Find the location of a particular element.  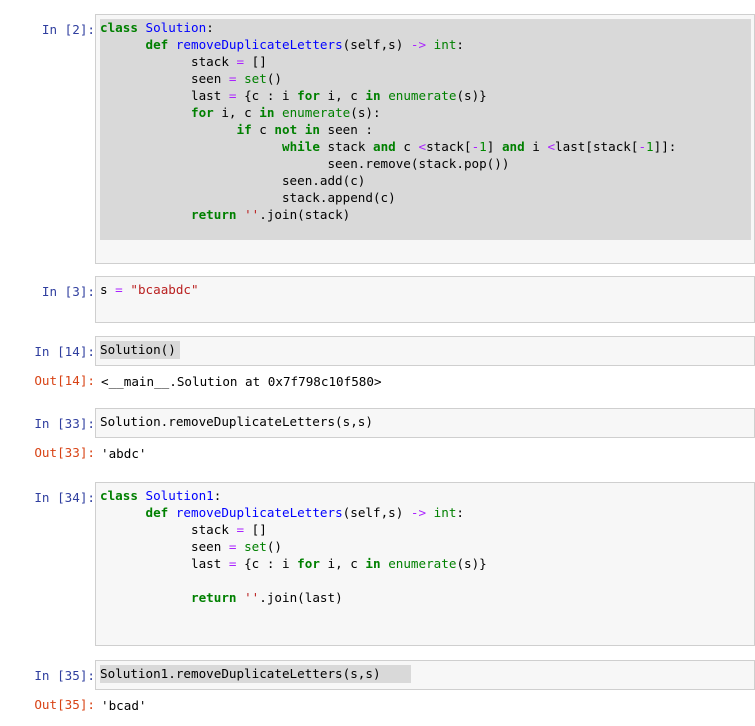

code-line: Solution() is located at coordinates (138, 349).